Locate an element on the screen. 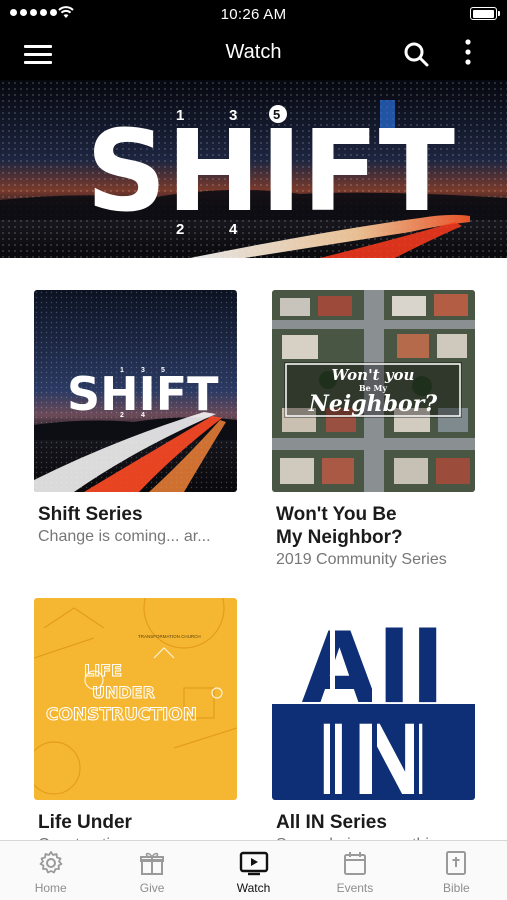  status-bar: 10:26 AM is located at coordinates (253, 14).